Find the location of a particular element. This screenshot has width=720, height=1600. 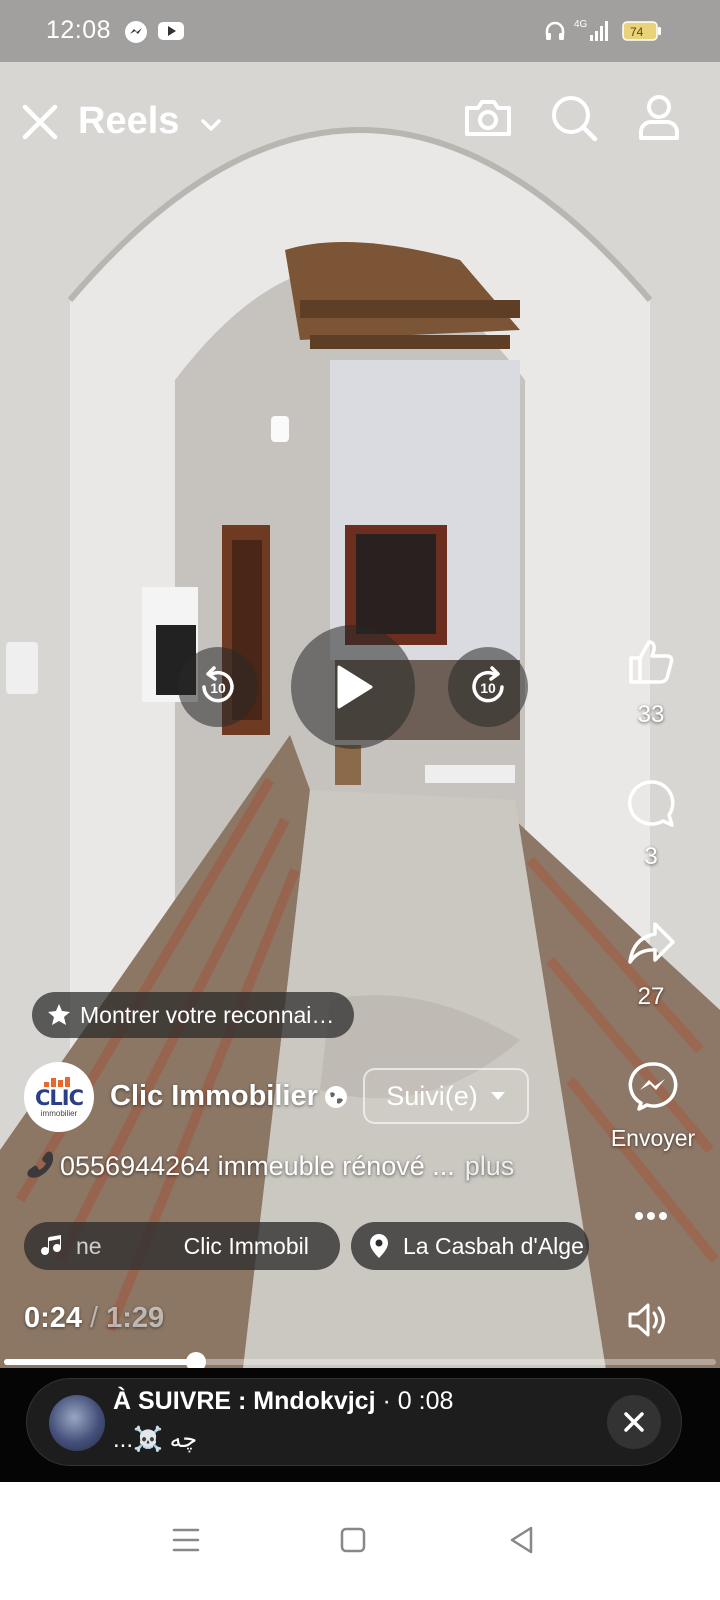

like-button is located at coordinates (651, 664).